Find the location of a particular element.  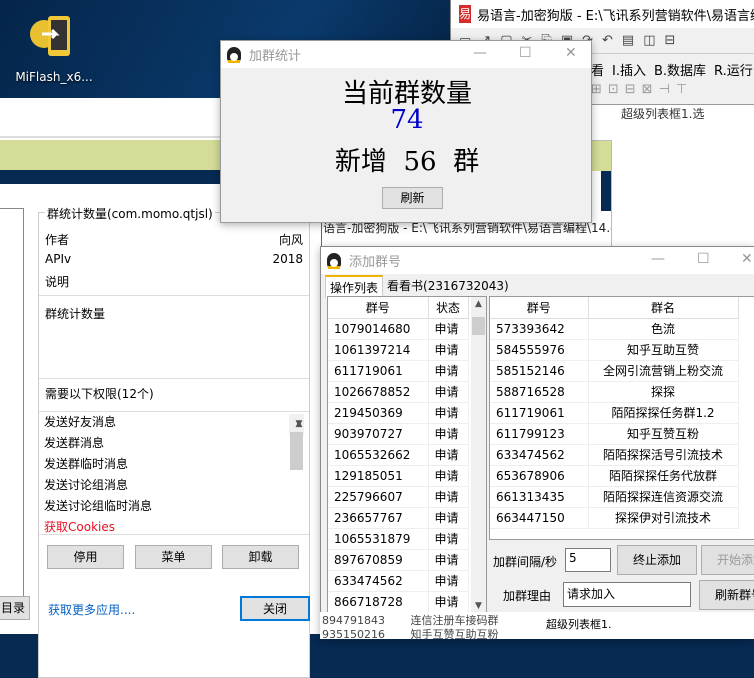

table-row: 584555976 知乎互助互赞 is located at coordinates (614, 350).